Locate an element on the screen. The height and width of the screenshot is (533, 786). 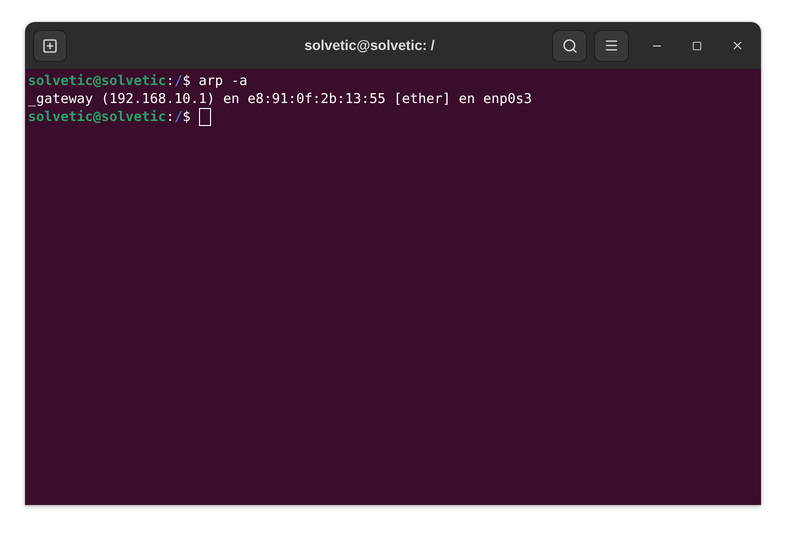
search-button is located at coordinates (569, 46).